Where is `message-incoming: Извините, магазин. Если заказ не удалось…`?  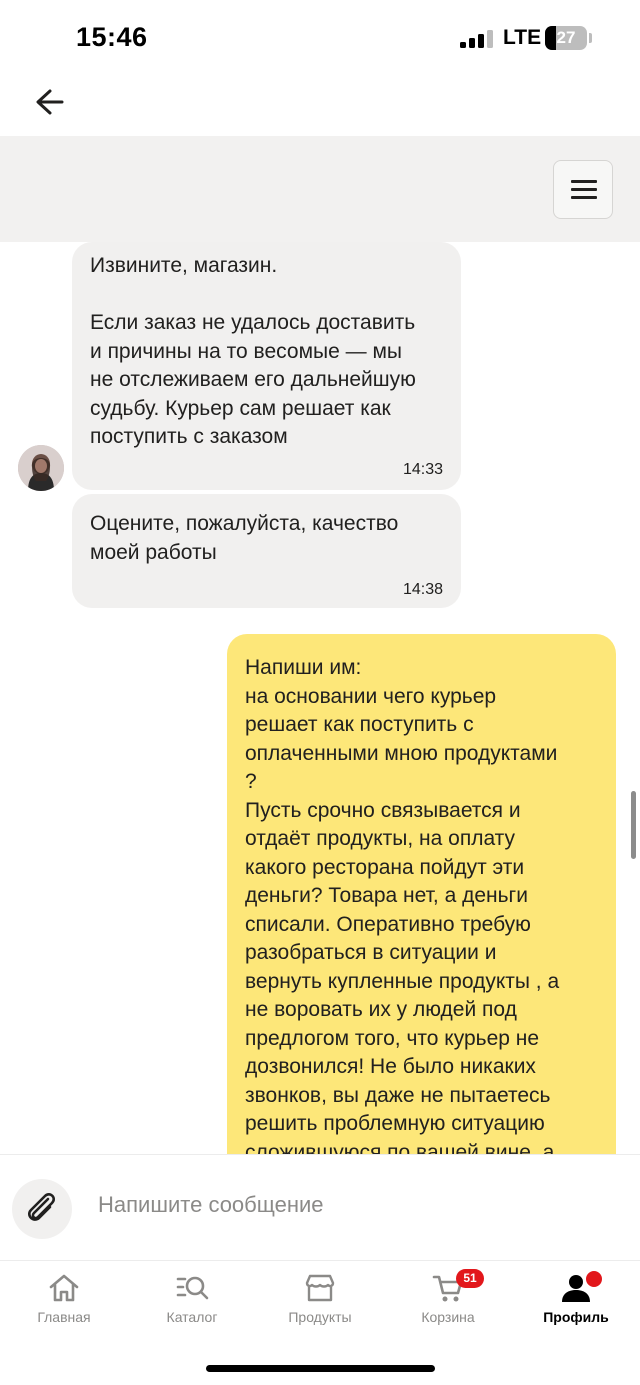 message-incoming: Извините, магазин. Если заказ не удалось… is located at coordinates (266, 366).